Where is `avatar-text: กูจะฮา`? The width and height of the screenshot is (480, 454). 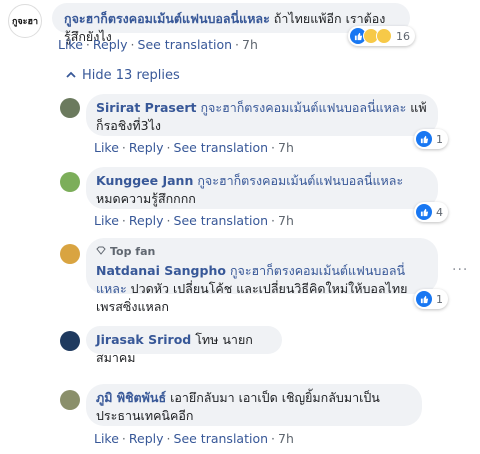 avatar-text: กูจะฮา is located at coordinates (25, 22).